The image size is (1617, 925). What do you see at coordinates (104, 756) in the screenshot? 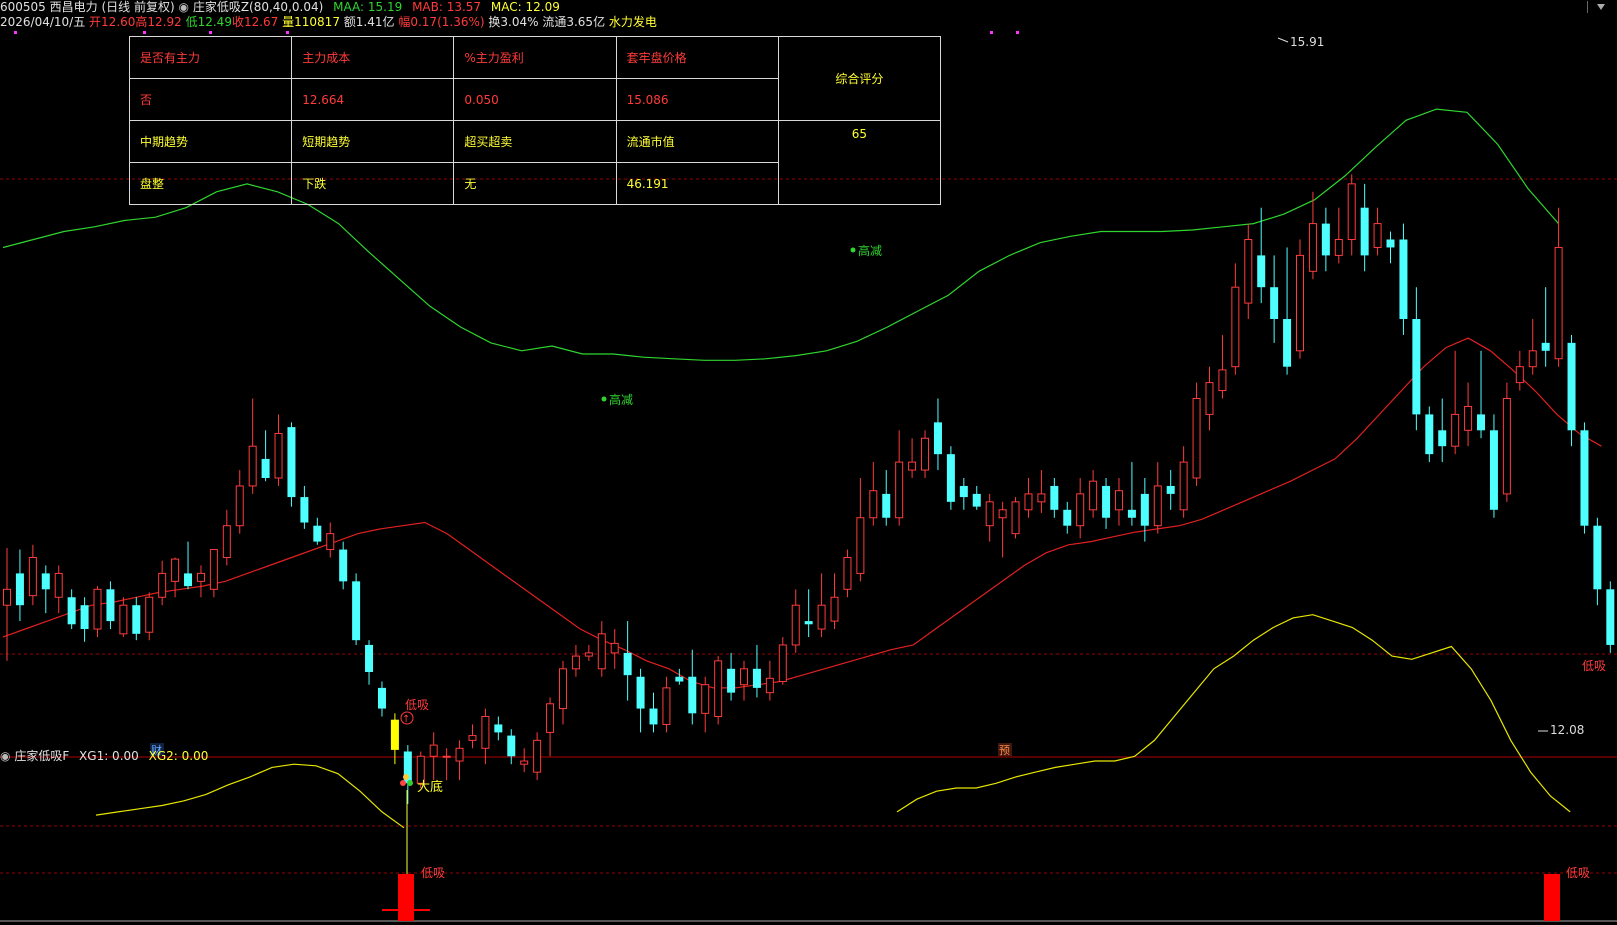
I see `sub-panel-header: ◉ 庄家低吸F XG1: 0.00 XG2: 0.00` at bounding box center [104, 756].